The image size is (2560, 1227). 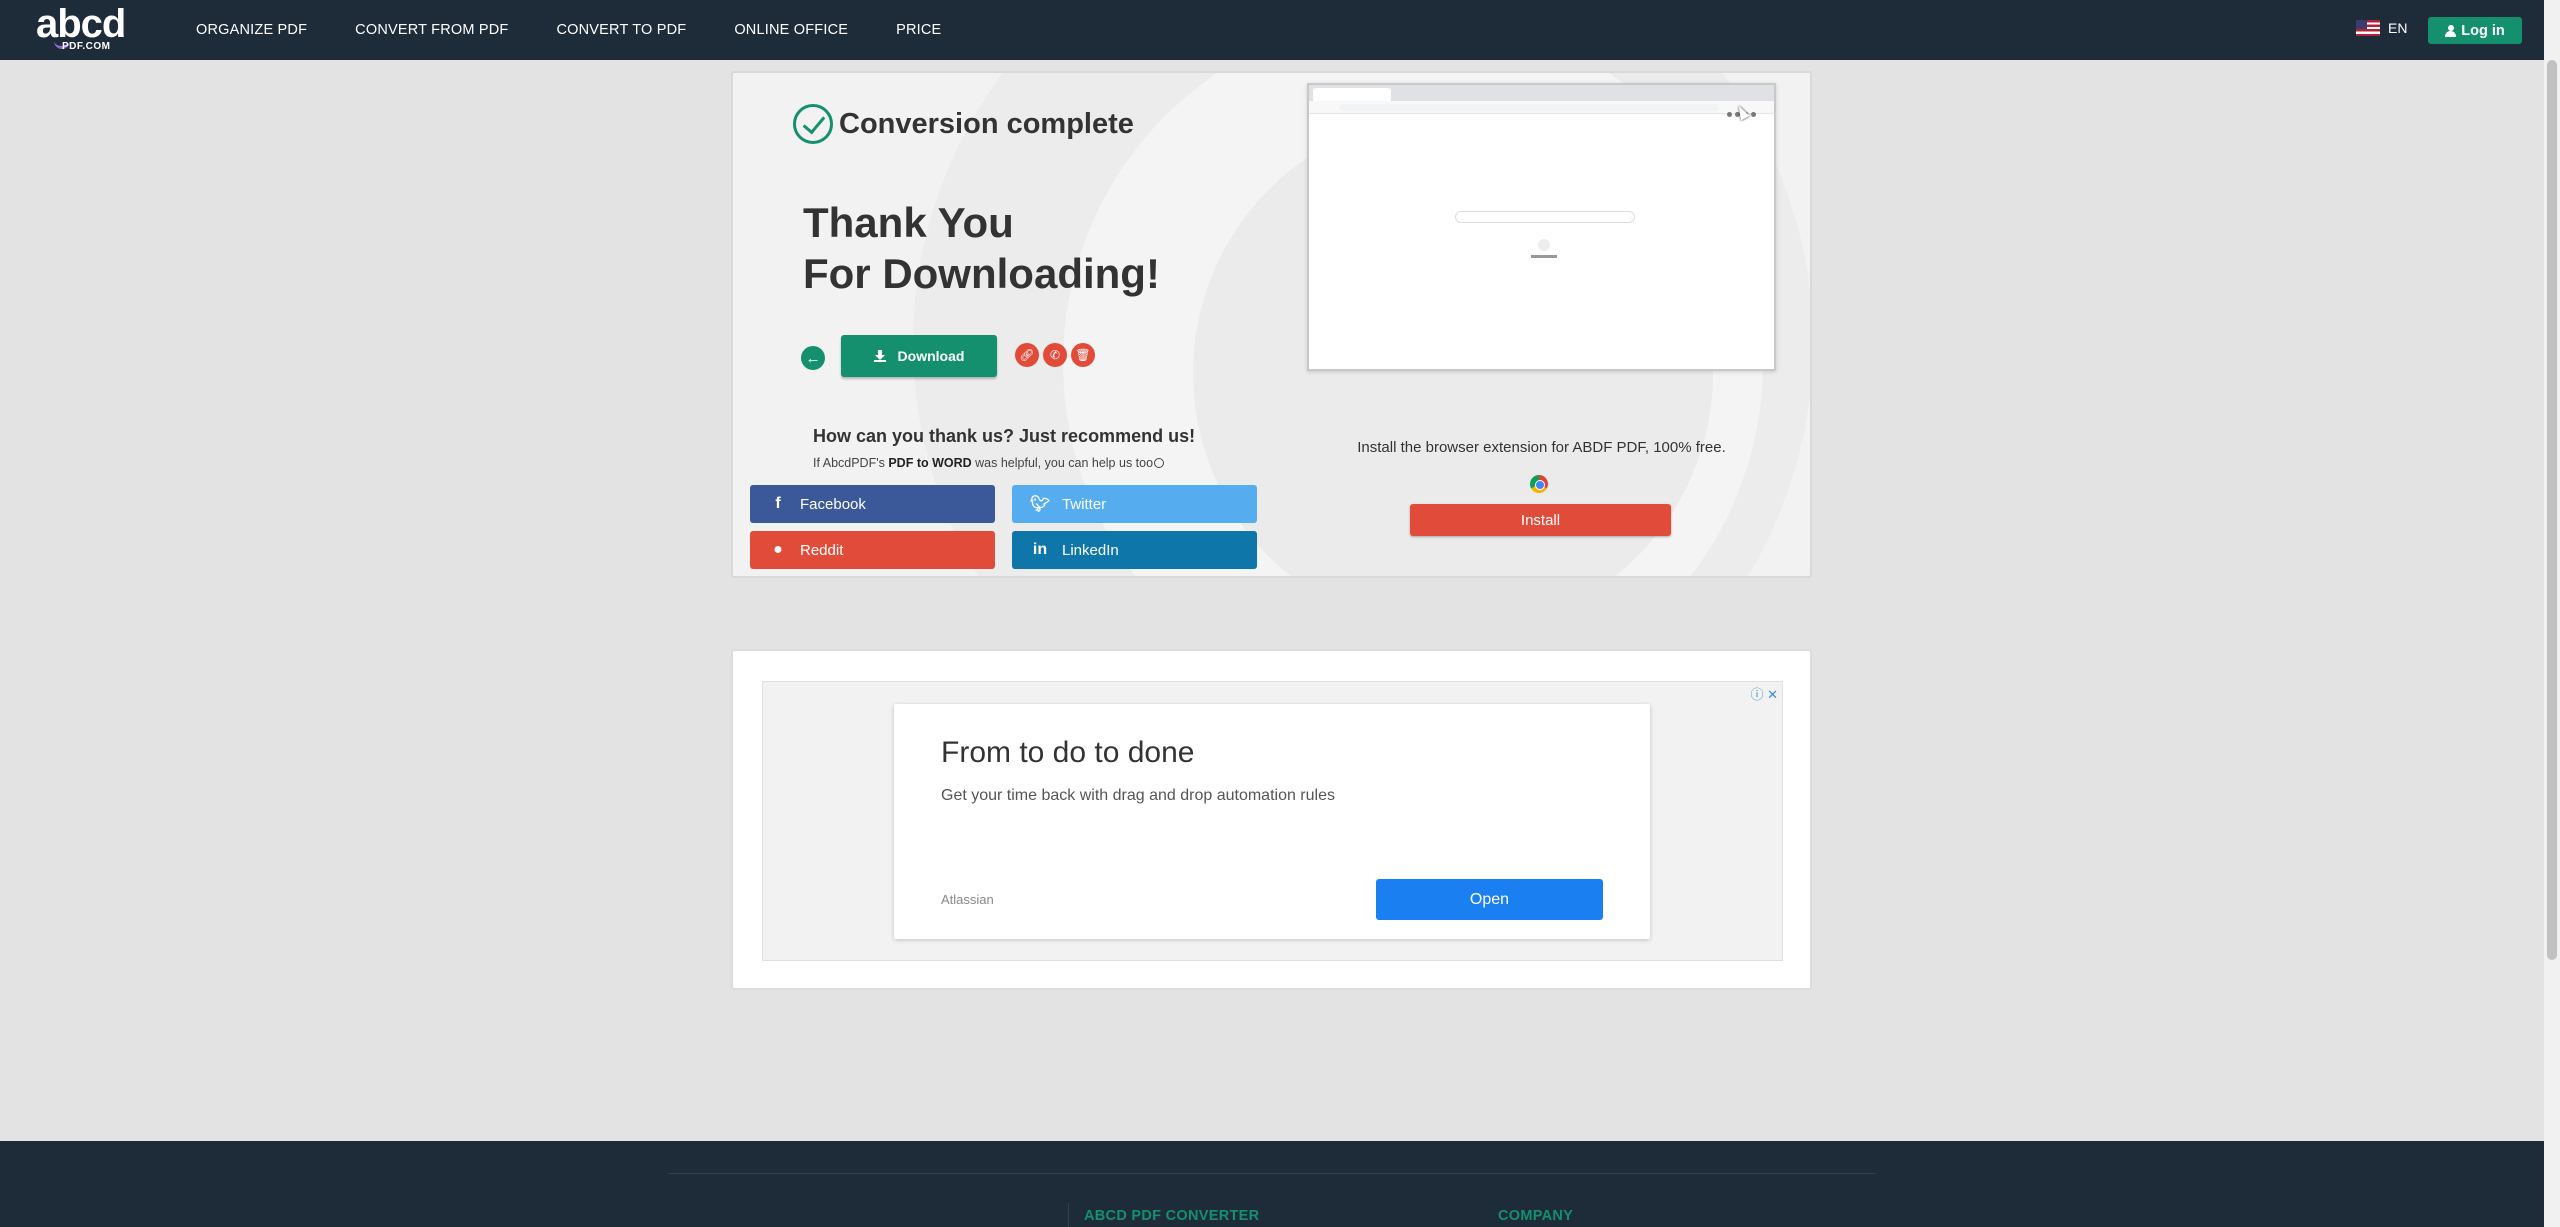 I want to click on ad-advertiser: Atlassian, so click(x=967, y=899).